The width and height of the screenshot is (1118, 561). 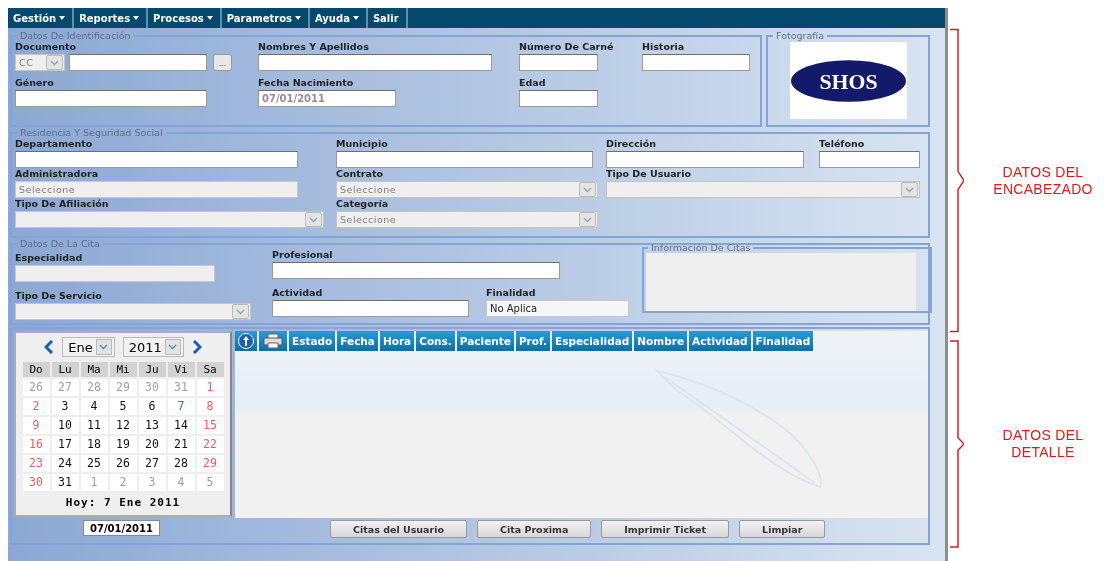 What do you see at coordinates (314, 47) in the screenshot?
I see `field-label: Nombres Y Apellidos` at bounding box center [314, 47].